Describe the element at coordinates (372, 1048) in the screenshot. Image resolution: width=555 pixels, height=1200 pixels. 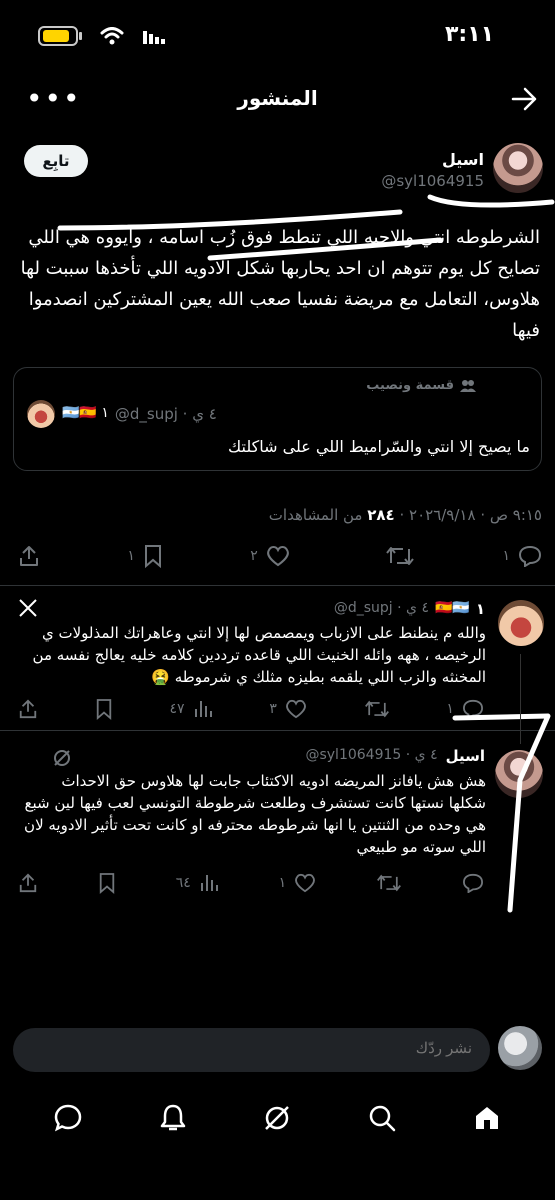
I see `reply-input` at that location.